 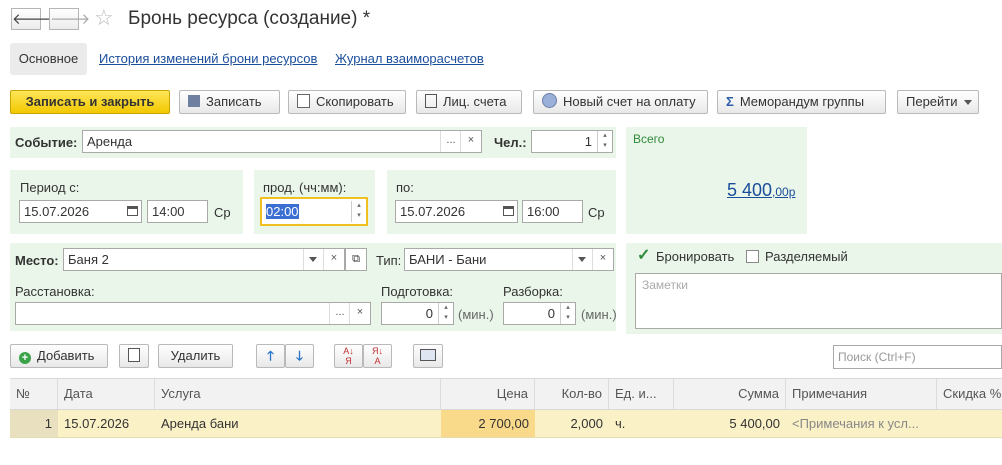 What do you see at coordinates (389, 260) in the screenshot?
I see `type-label: Тип:` at bounding box center [389, 260].